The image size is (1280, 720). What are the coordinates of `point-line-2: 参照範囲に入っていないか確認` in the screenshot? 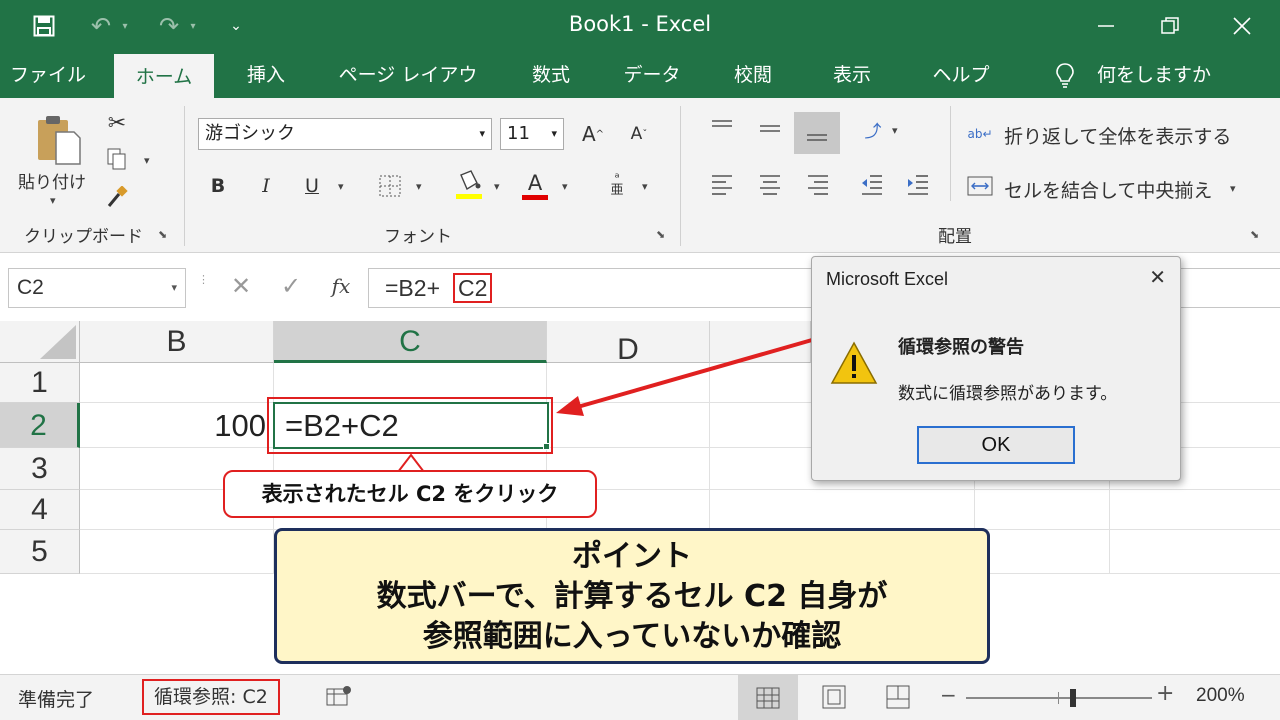 It's located at (632, 636).